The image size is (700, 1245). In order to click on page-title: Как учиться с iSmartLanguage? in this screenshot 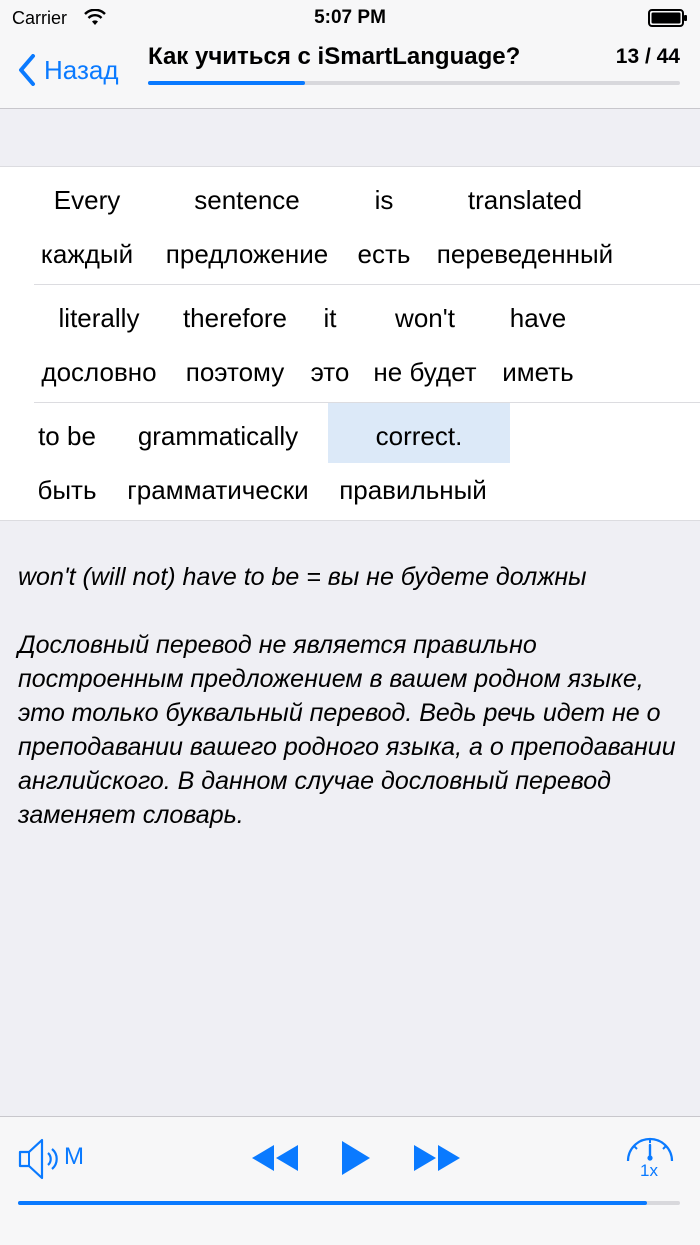, I will do `click(334, 56)`.